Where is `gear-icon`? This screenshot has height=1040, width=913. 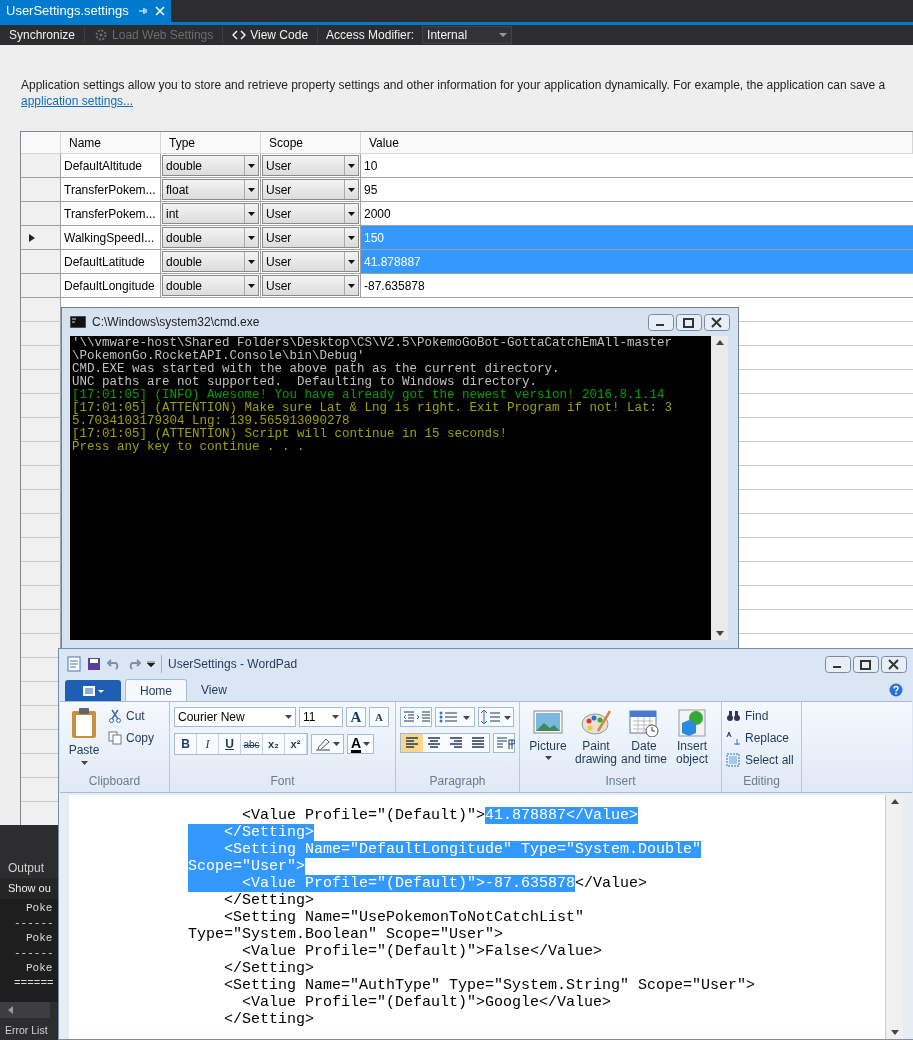
gear-icon is located at coordinates (101, 35).